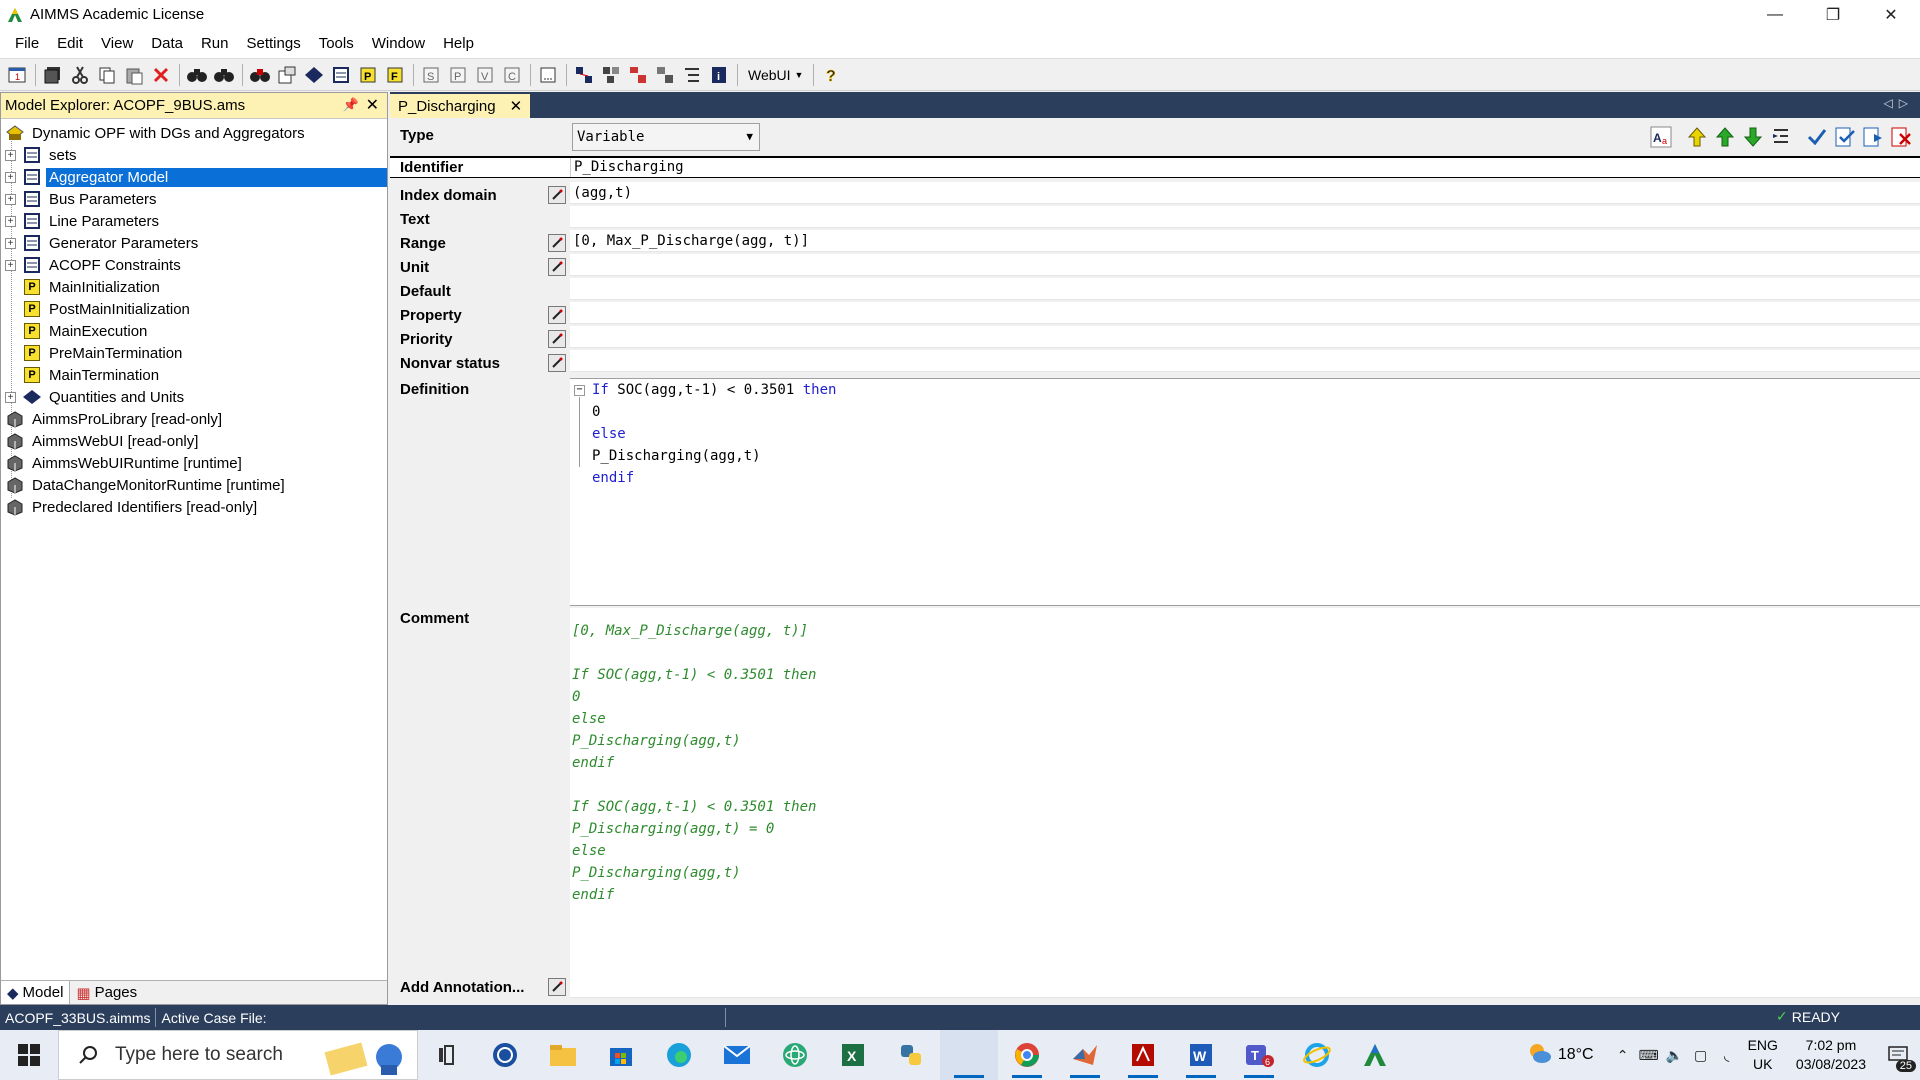 This screenshot has height=1080, width=1920. What do you see at coordinates (197, 75) in the screenshot?
I see `find-icon` at bounding box center [197, 75].